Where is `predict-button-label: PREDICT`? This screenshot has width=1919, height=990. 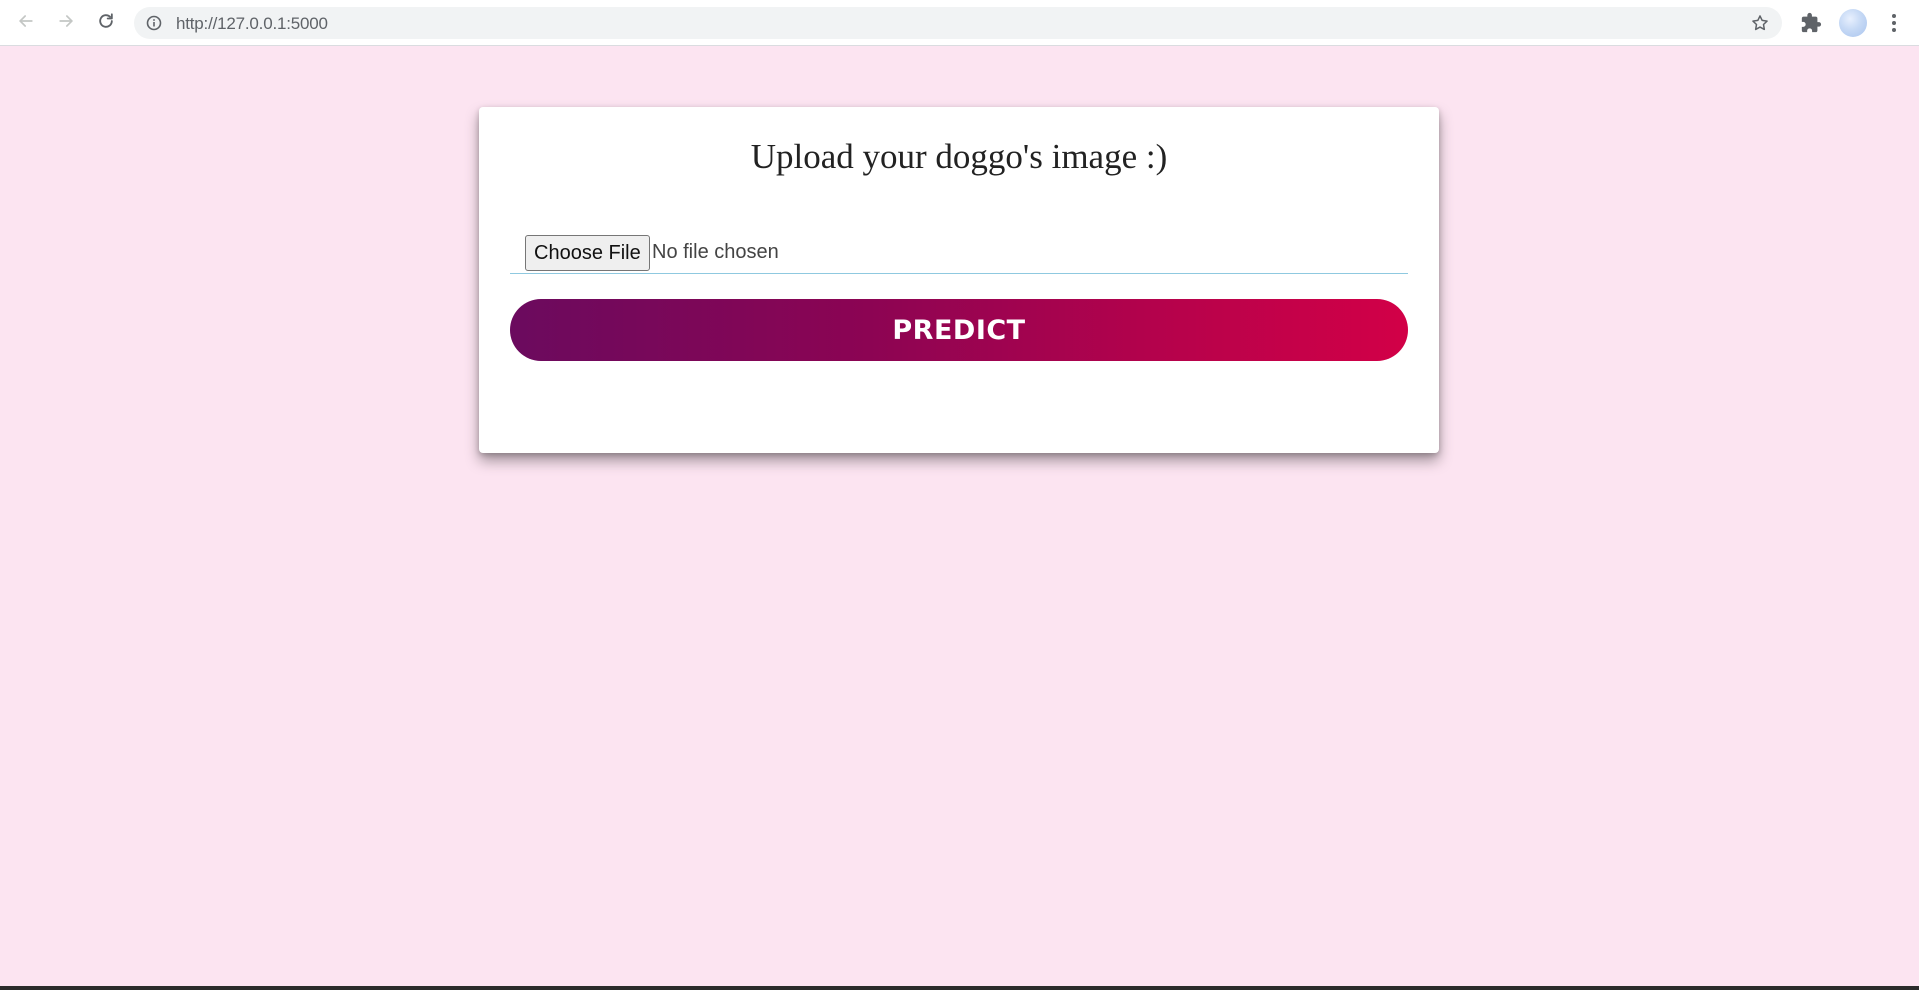 predict-button-label: PREDICT is located at coordinates (959, 330).